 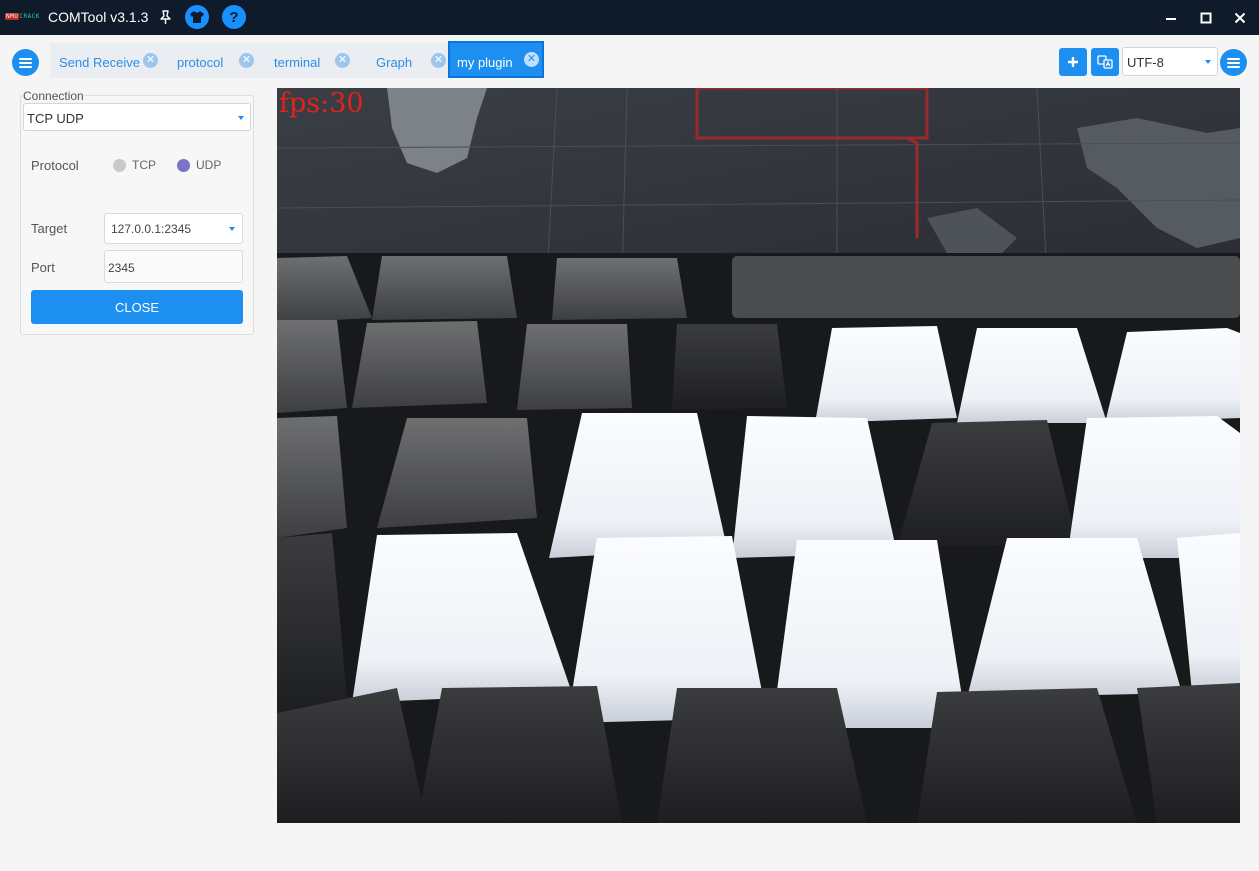 I want to click on target-label: Target, so click(x=49, y=228).